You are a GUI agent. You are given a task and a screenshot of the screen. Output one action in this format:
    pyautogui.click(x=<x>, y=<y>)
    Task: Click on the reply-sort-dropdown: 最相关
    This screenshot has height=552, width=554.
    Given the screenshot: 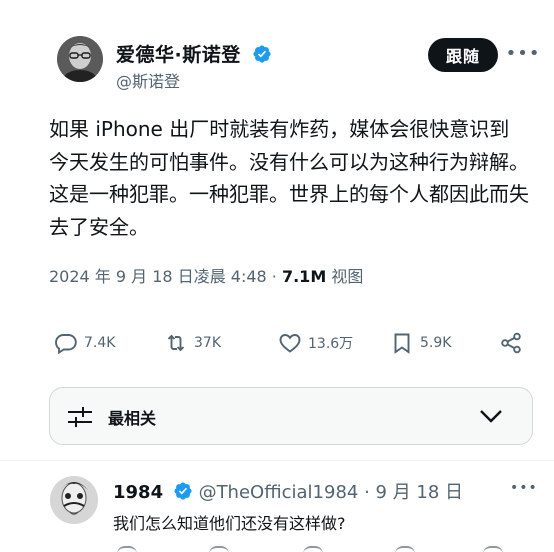 What is the action you would take?
    pyautogui.click(x=291, y=416)
    